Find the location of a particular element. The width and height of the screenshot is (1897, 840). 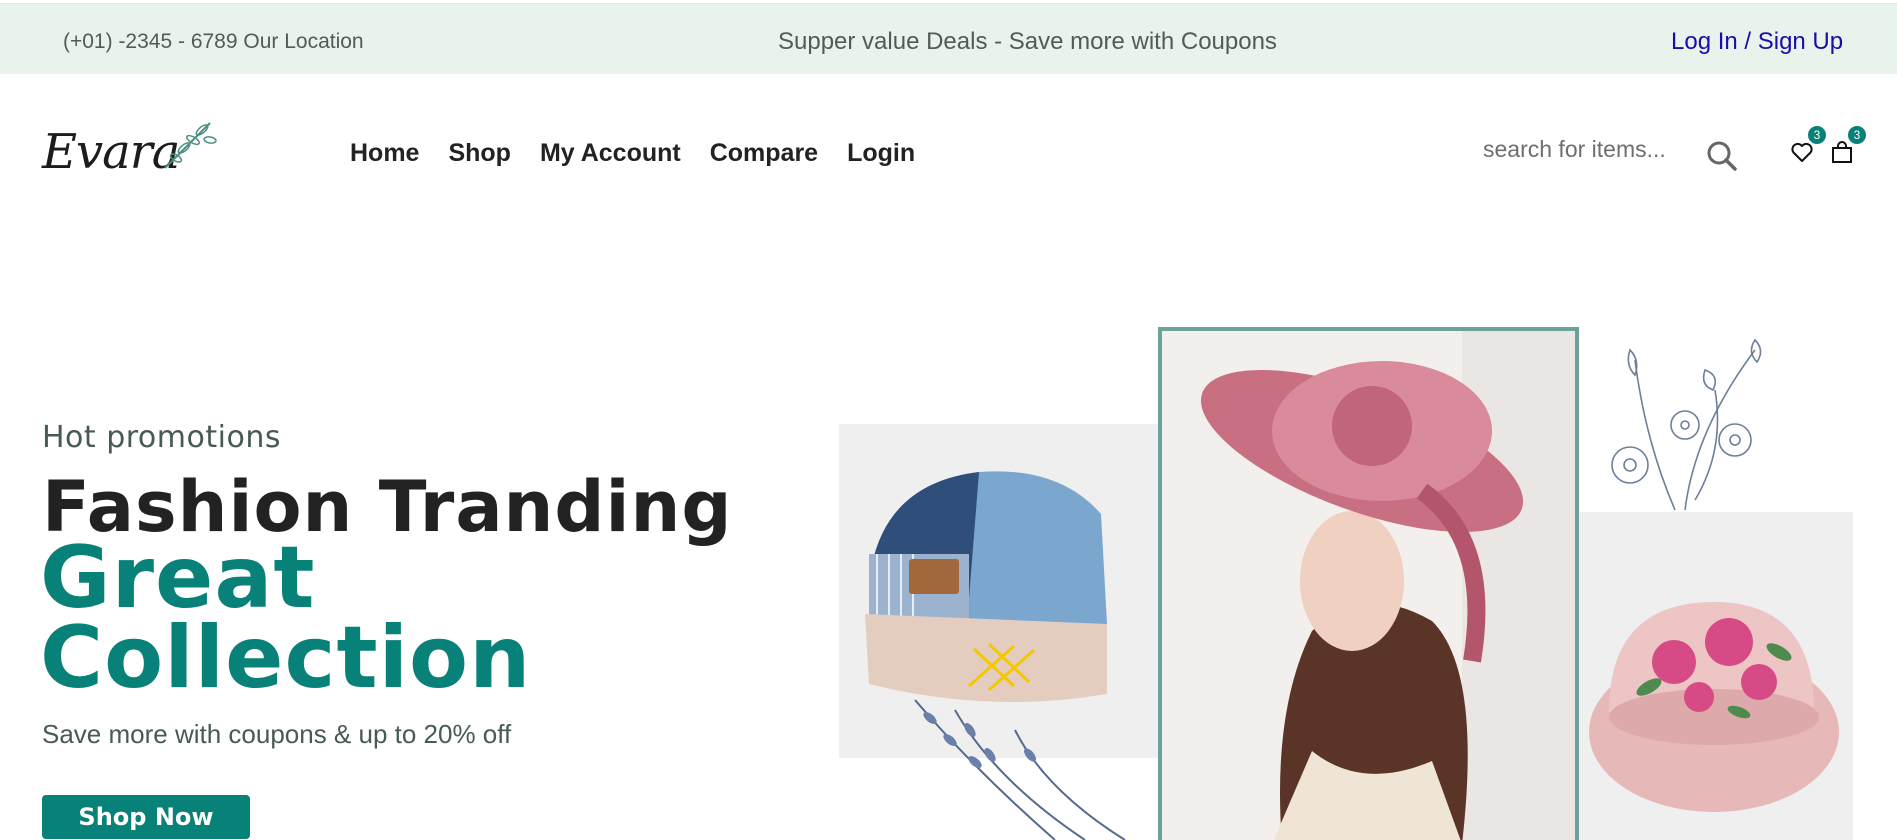

hero-subtitle: Hot promotions is located at coordinates (161, 437).